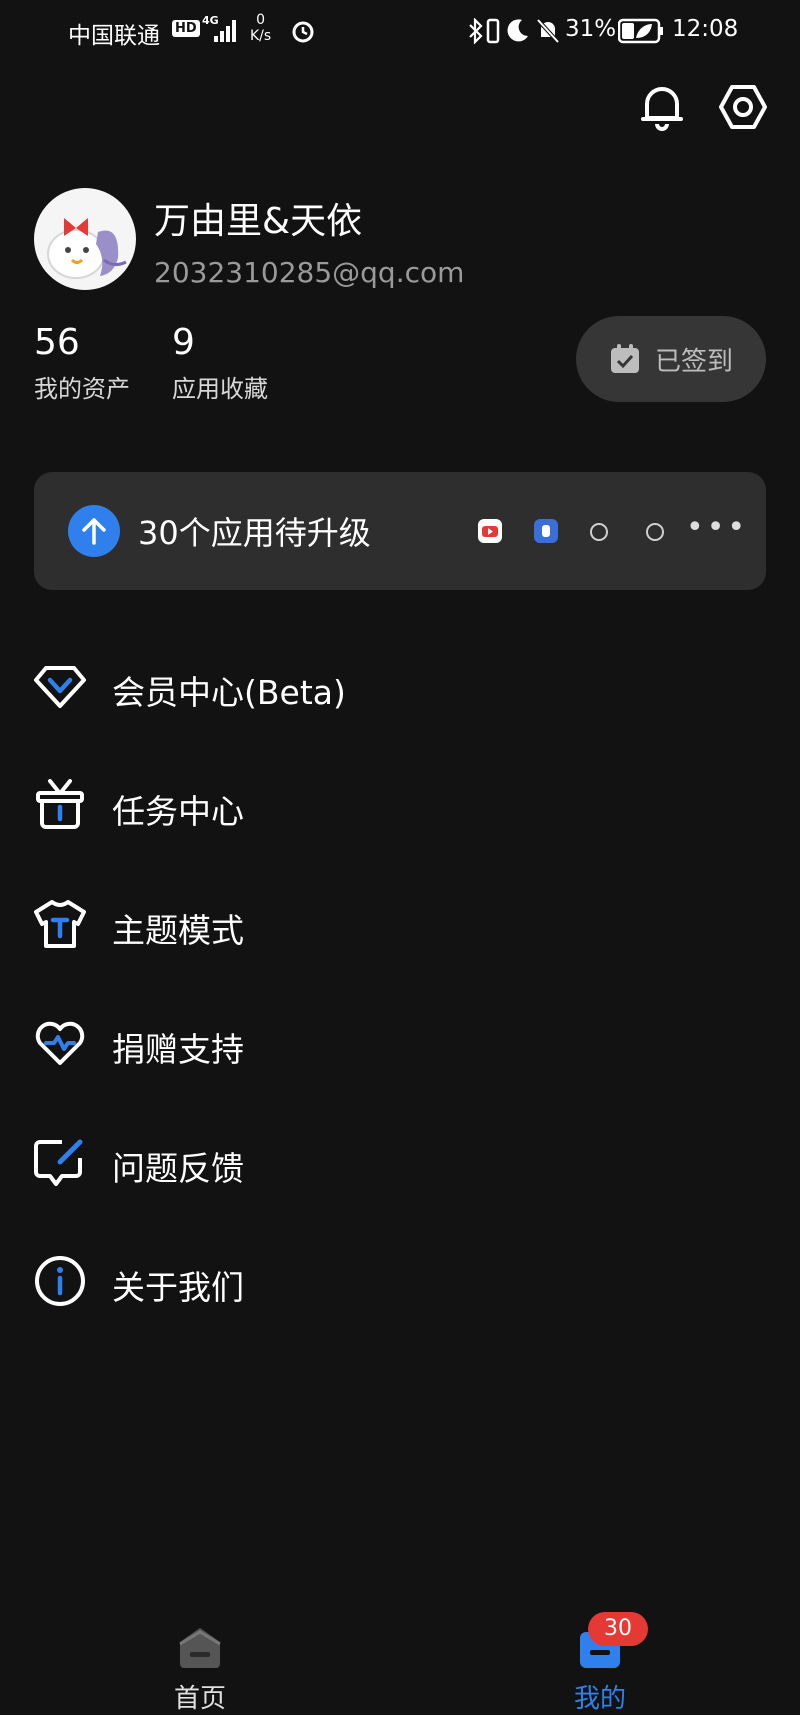 The width and height of the screenshot is (800, 1715). Describe the element at coordinates (60, 1281) in the screenshot. I see `info-icon` at that location.